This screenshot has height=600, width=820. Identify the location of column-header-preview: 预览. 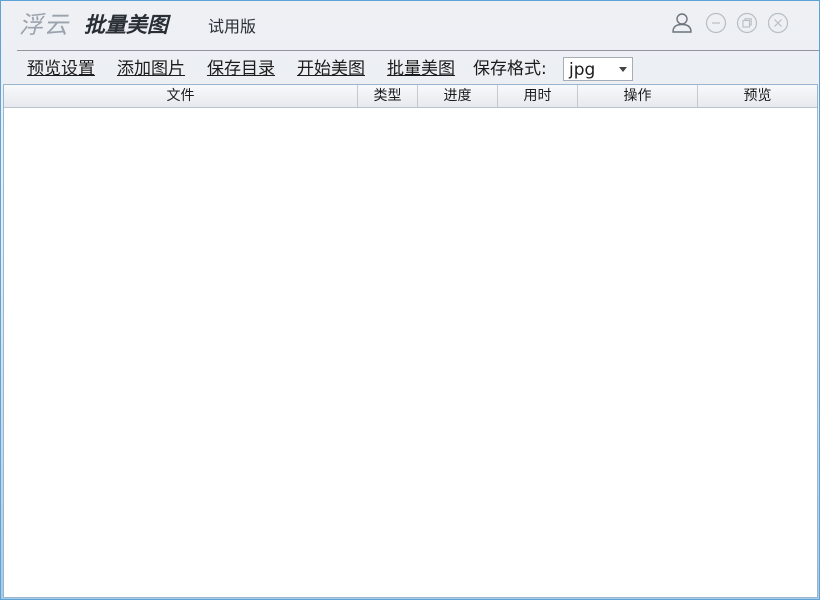
(757, 96).